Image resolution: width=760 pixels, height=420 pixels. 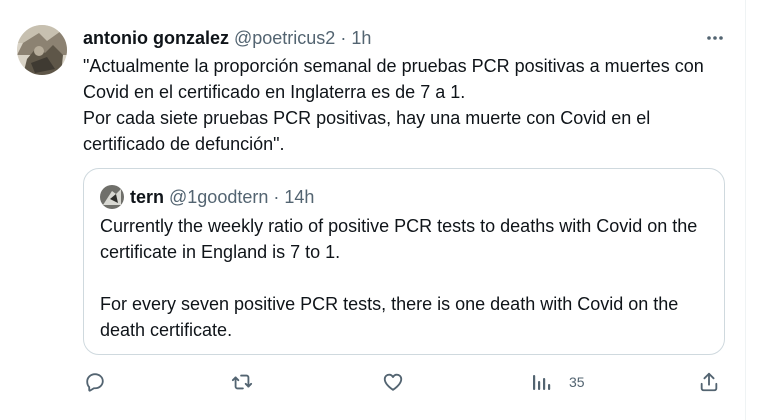 I want to click on more-button, so click(x=715, y=38).